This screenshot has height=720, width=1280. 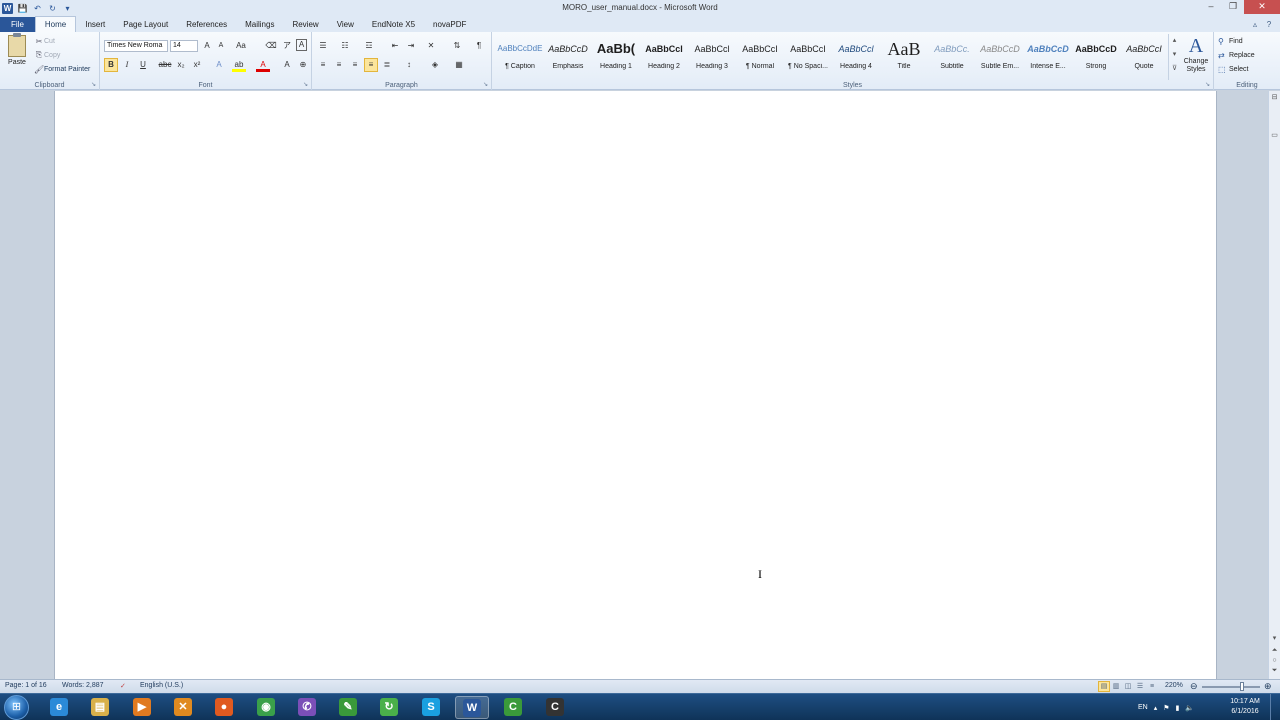 What do you see at coordinates (143, 65) in the screenshot?
I see `underline-button: U` at bounding box center [143, 65].